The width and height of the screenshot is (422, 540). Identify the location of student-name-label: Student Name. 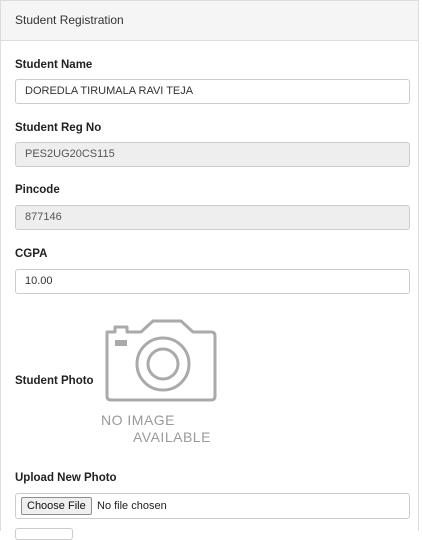
(54, 65).